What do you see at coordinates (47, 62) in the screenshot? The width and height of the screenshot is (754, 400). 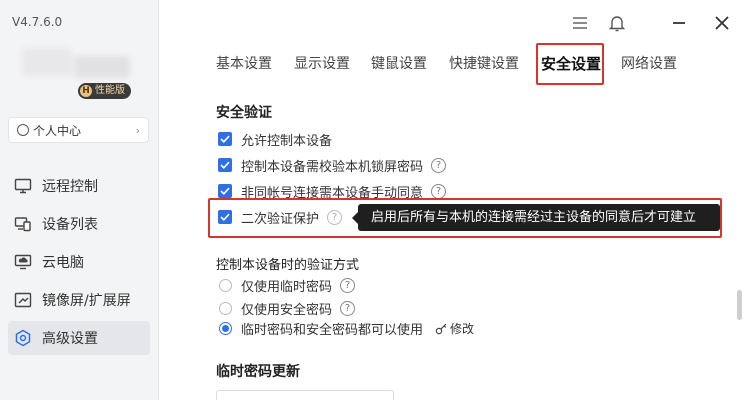 I see `avatar` at bounding box center [47, 62].